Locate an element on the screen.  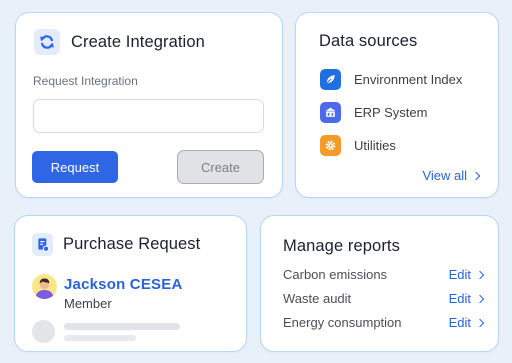
sync-icon is located at coordinates (47, 42).